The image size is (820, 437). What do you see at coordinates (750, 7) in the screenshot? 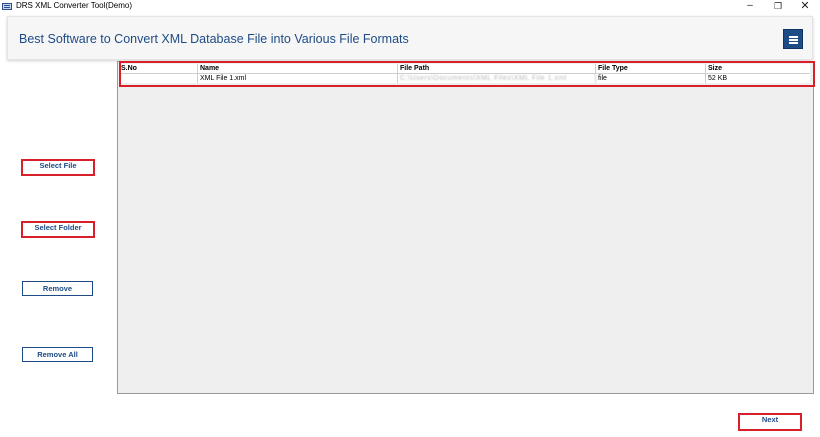
I see `minimize-button: –` at bounding box center [750, 7].